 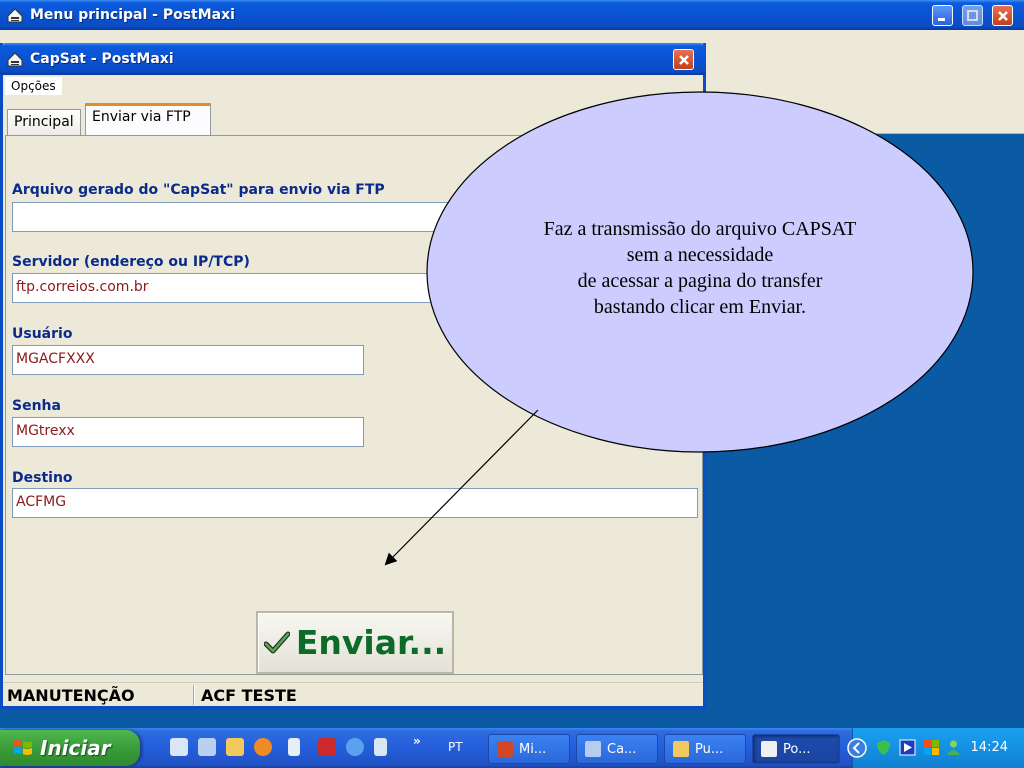 What do you see at coordinates (188, 360) in the screenshot?
I see `user-field-input: MGACFXXX` at bounding box center [188, 360].